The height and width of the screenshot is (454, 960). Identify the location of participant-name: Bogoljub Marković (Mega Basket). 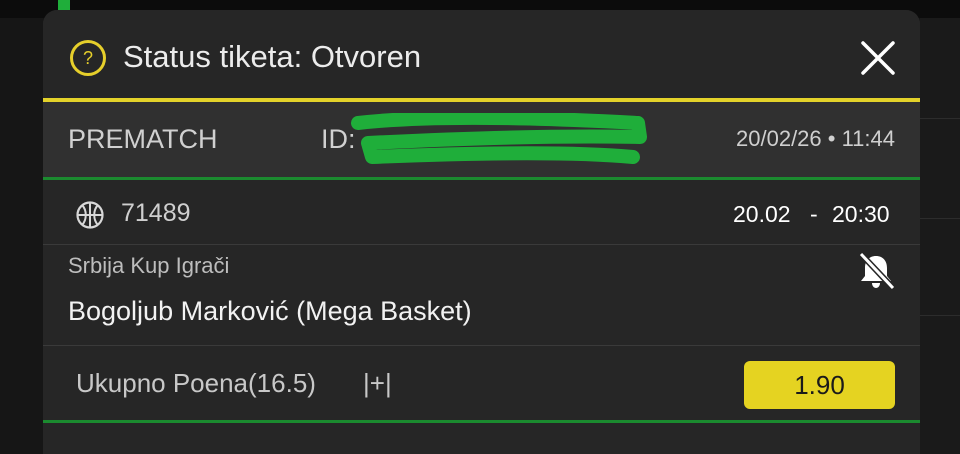
(270, 311).